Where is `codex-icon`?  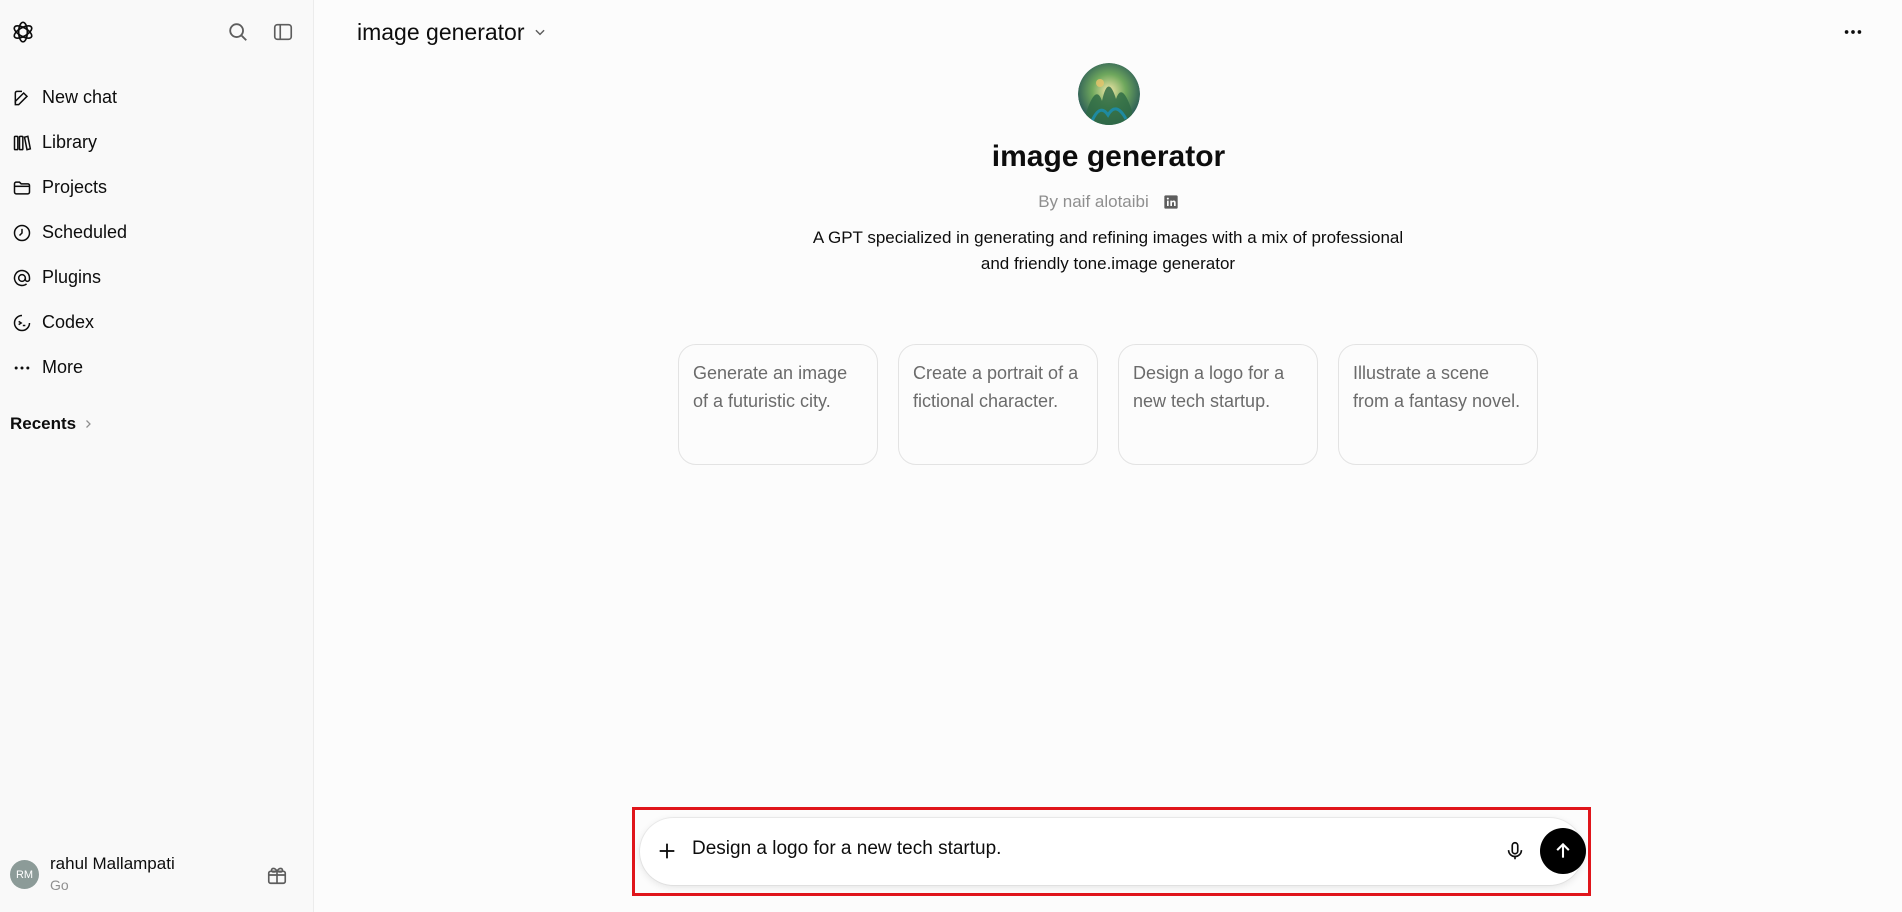
codex-icon is located at coordinates (22, 323).